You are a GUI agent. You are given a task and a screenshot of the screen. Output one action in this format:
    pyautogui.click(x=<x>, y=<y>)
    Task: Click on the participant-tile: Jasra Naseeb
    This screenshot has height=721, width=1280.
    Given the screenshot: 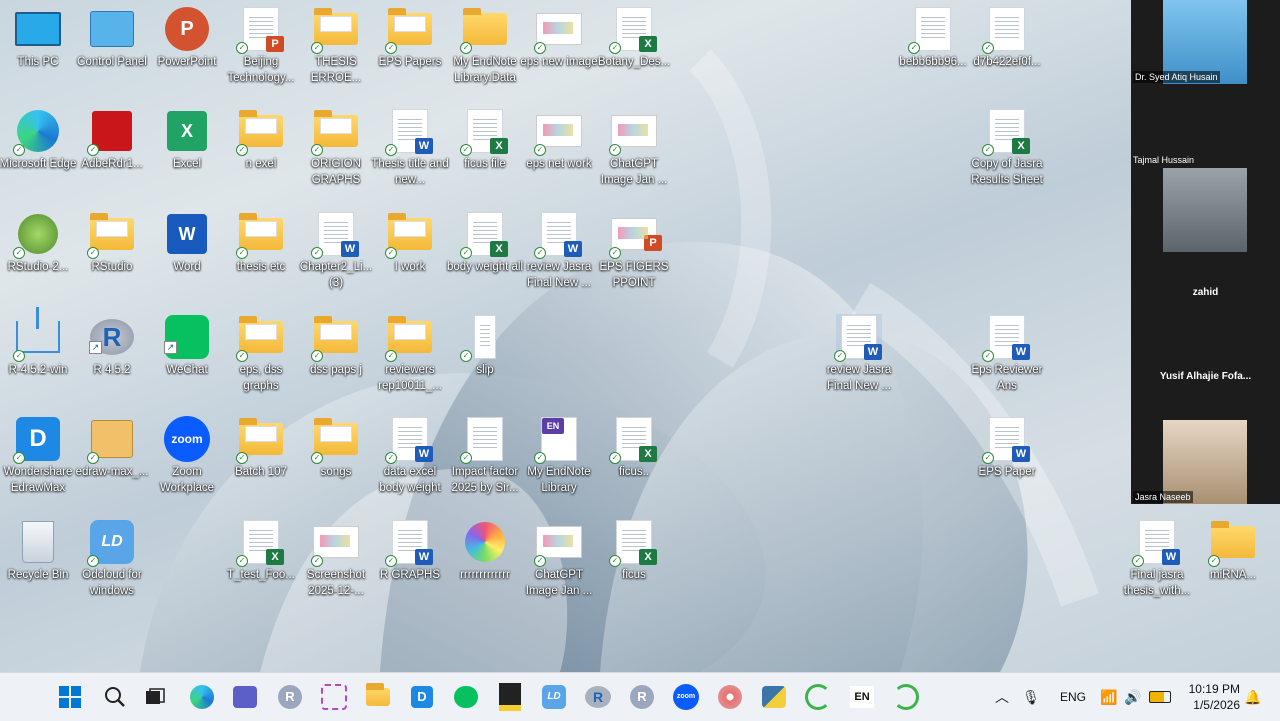 What is the action you would take?
    pyautogui.click(x=1205, y=462)
    